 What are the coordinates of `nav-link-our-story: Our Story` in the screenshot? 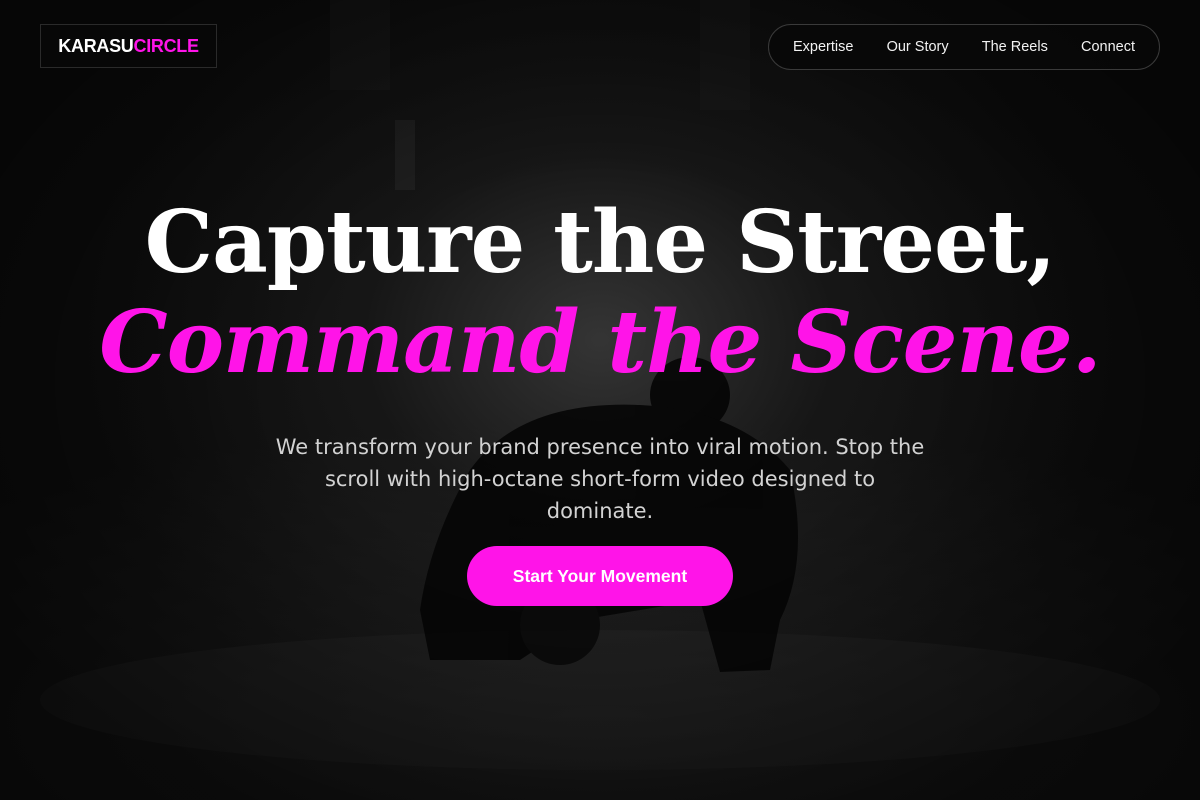 It's located at (918, 47).